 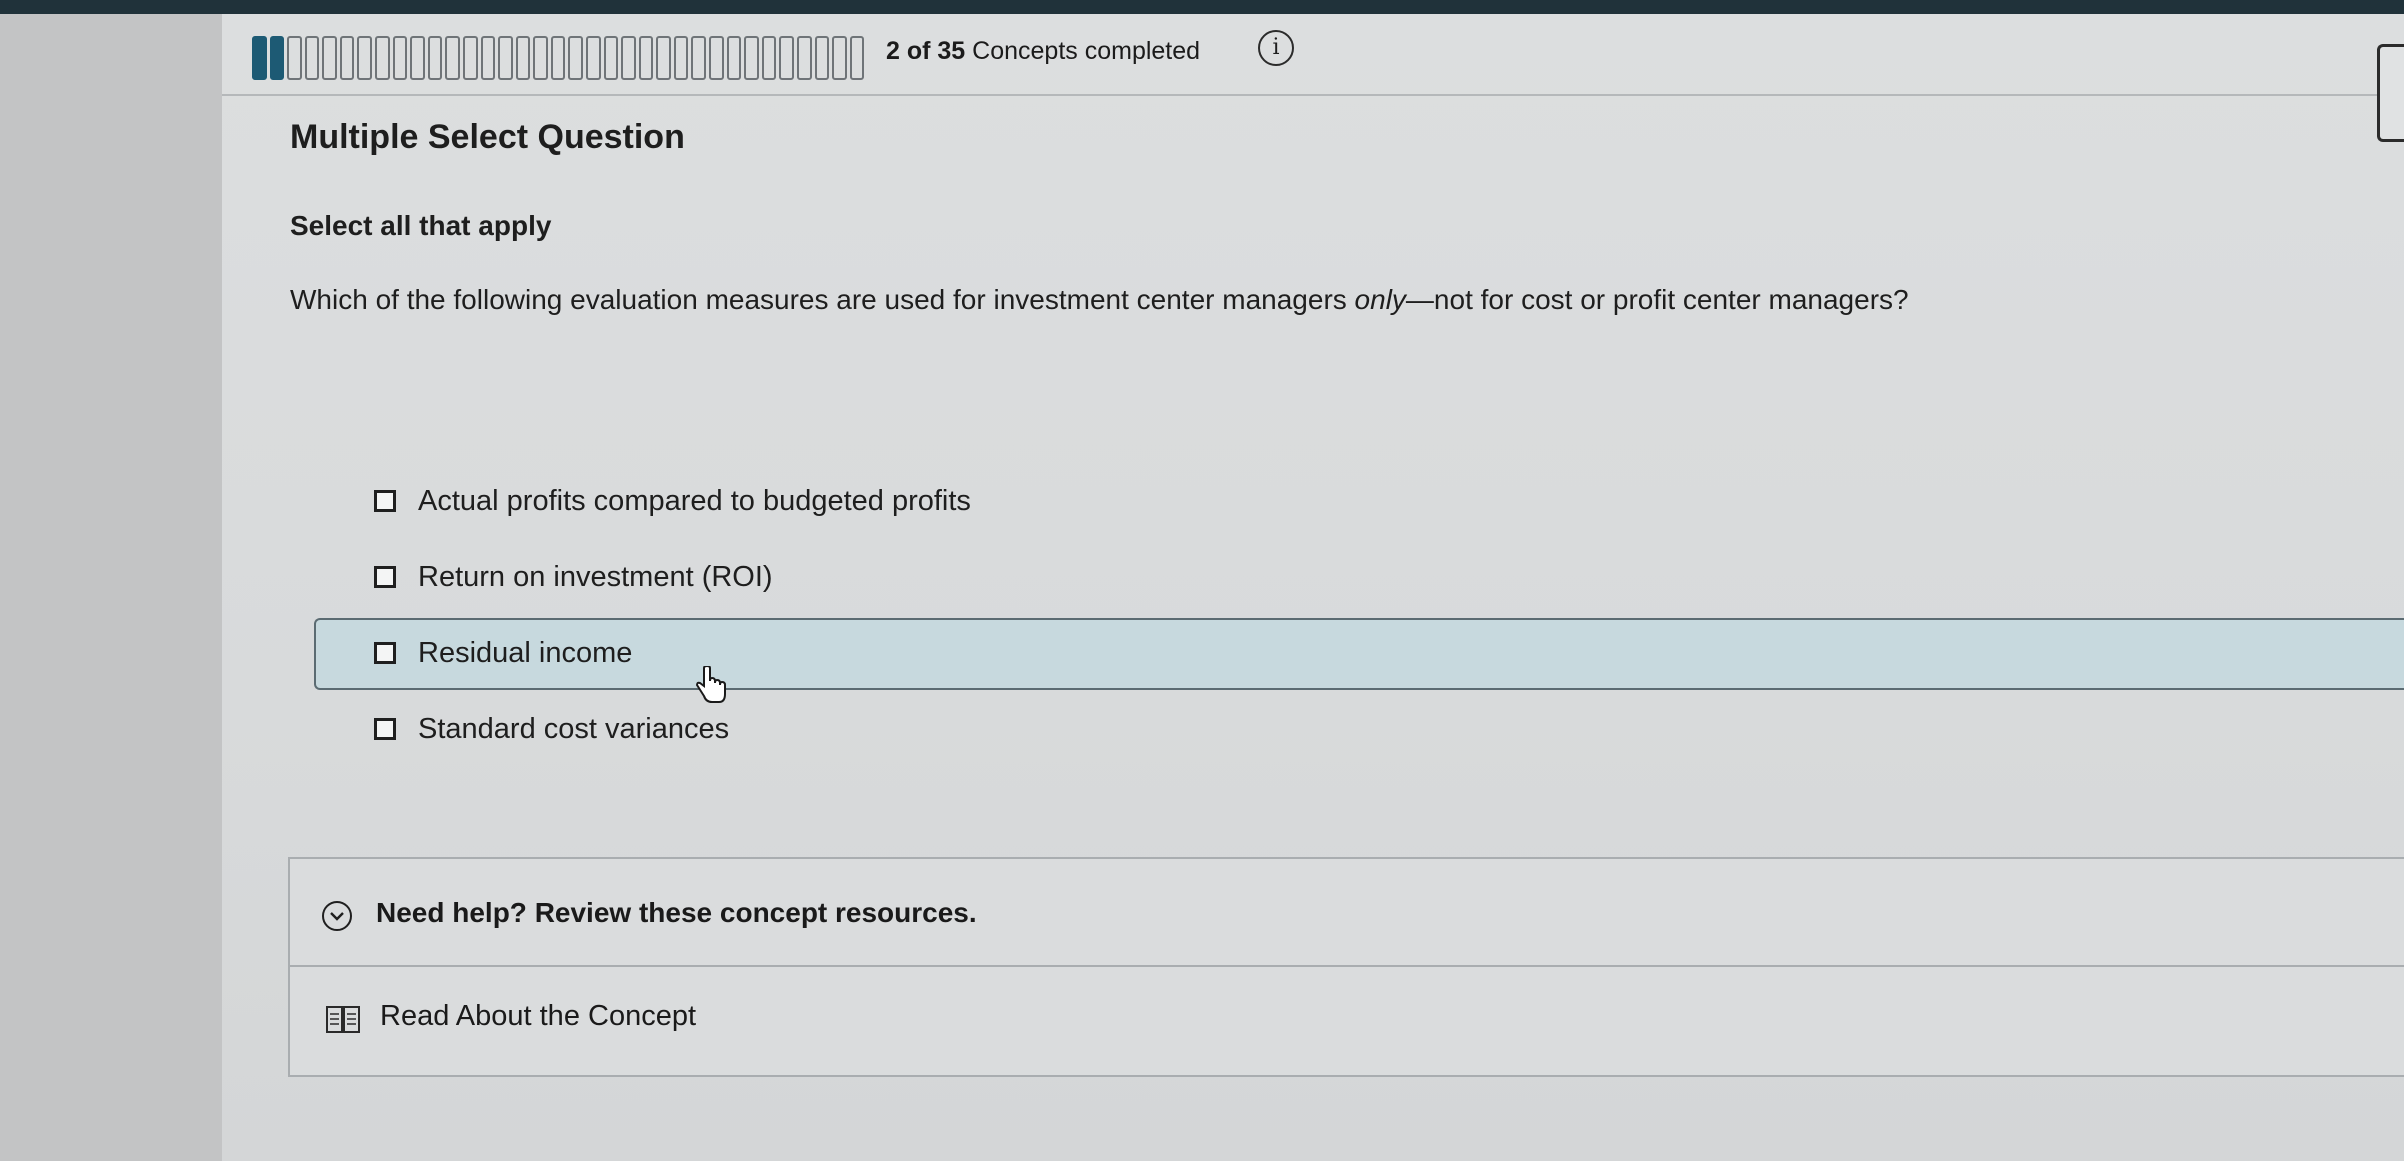 I want to click on question-type-title: Multiple Select Question, so click(x=487, y=137).